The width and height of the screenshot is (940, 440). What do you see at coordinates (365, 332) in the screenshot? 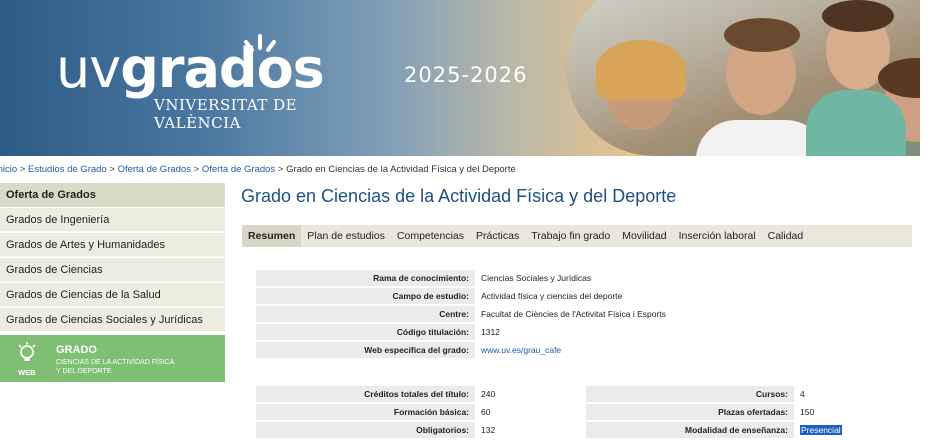
I see `info-label: Código titulación:` at bounding box center [365, 332].